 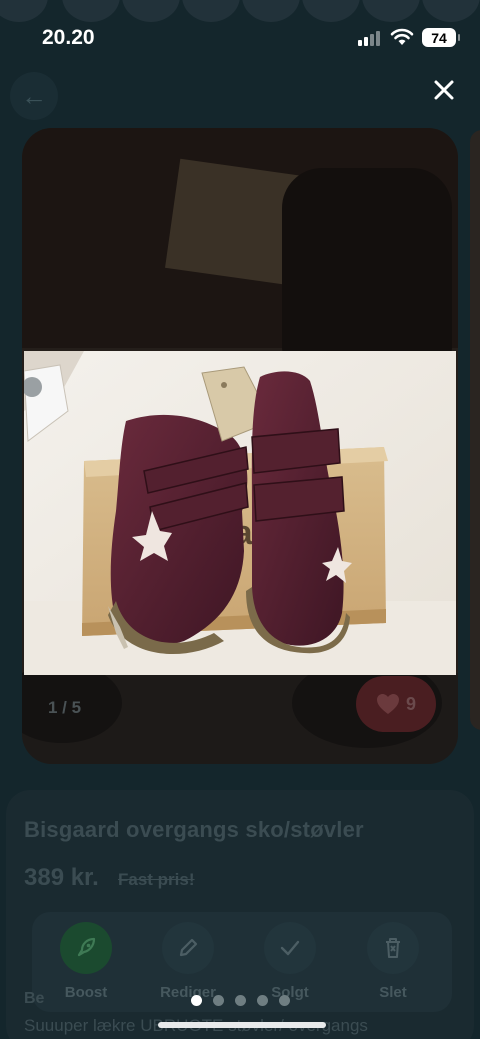 What do you see at coordinates (410, 703) in the screenshot?
I see `like-count: 9` at bounding box center [410, 703].